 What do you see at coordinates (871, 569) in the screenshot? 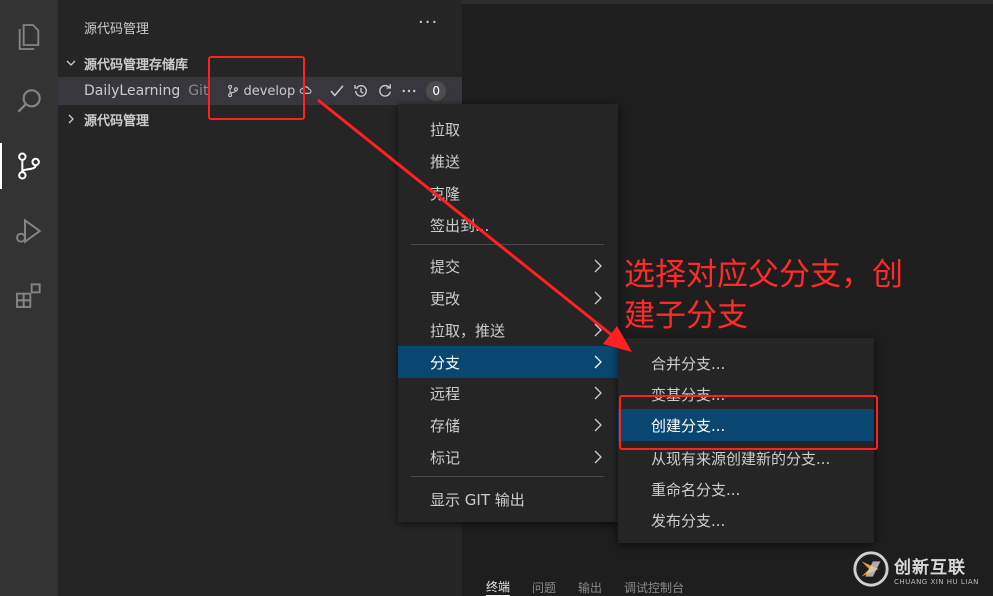
I see `brand-logo-icon` at bounding box center [871, 569].